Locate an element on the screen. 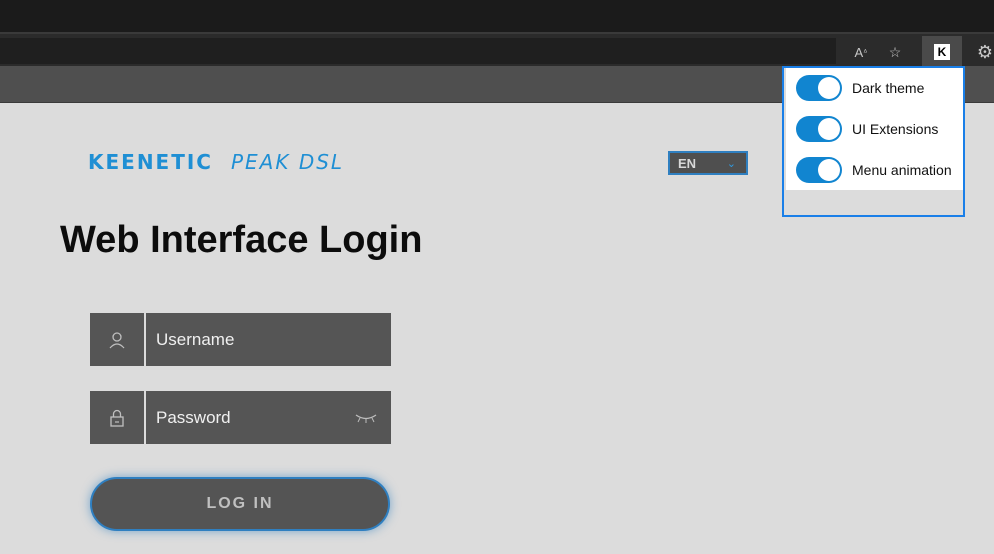 This screenshot has height=554, width=994. dark-theme-switch is located at coordinates (819, 88).